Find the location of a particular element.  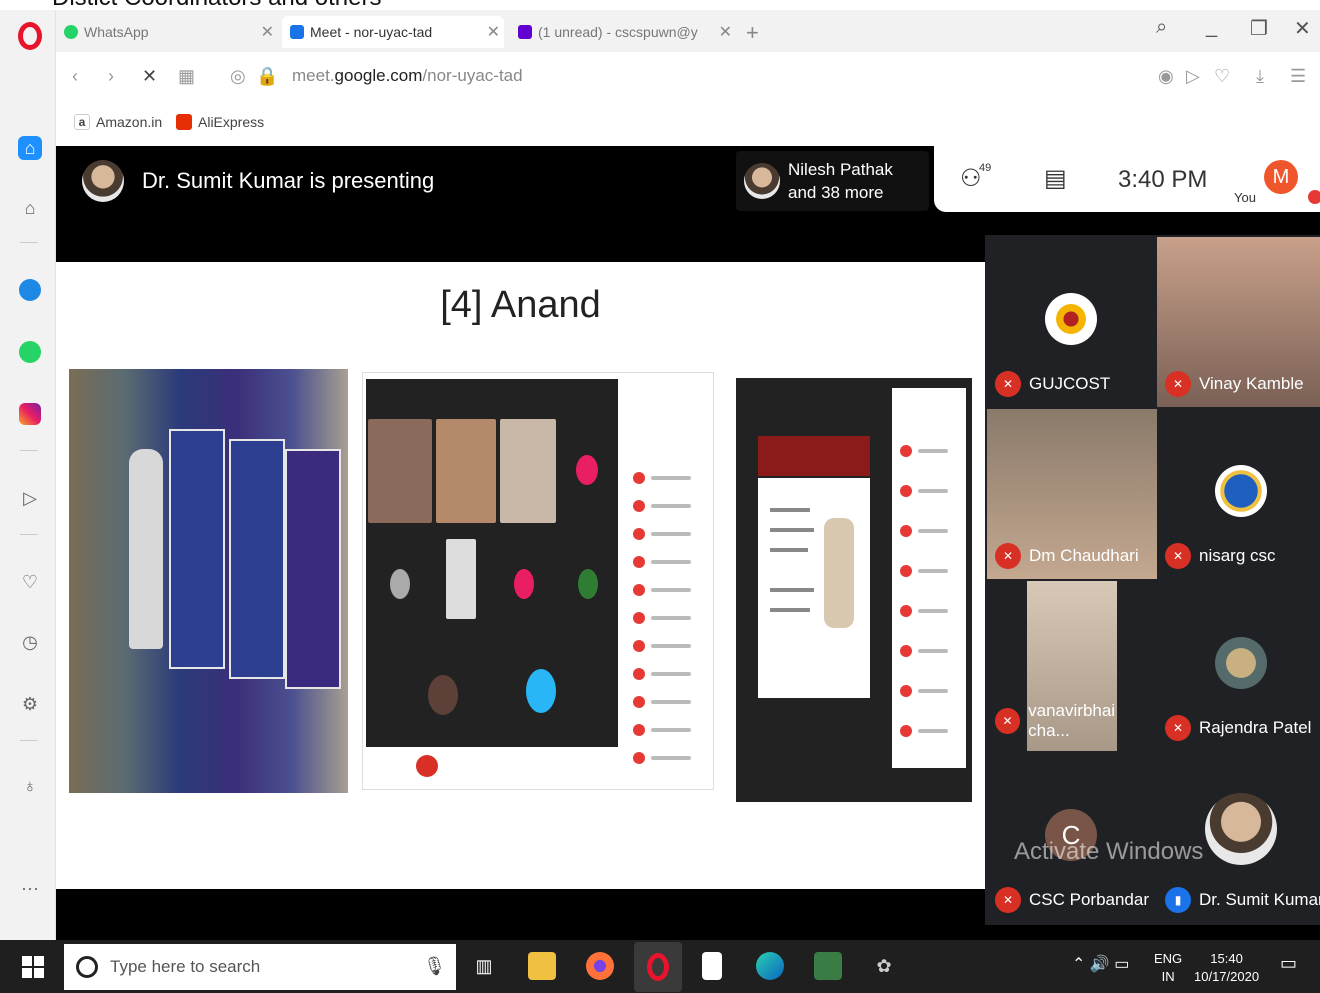

back-icon: ‹ is located at coordinates (75, 76).